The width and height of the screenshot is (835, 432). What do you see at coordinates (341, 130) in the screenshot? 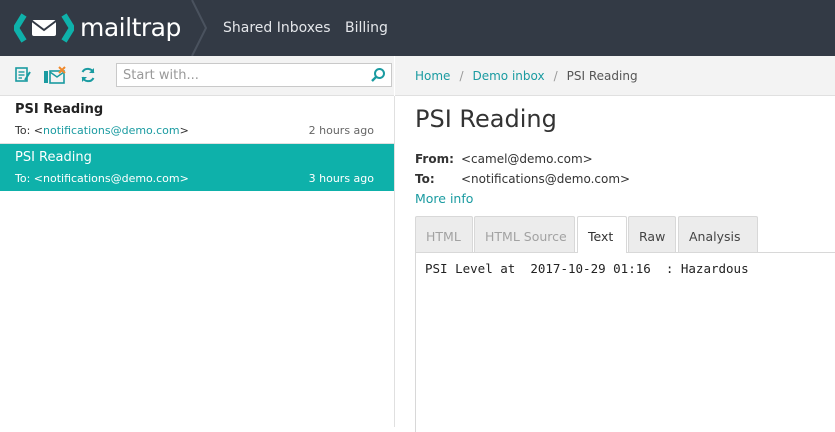
I see `message-time: 2 hours ago` at bounding box center [341, 130].